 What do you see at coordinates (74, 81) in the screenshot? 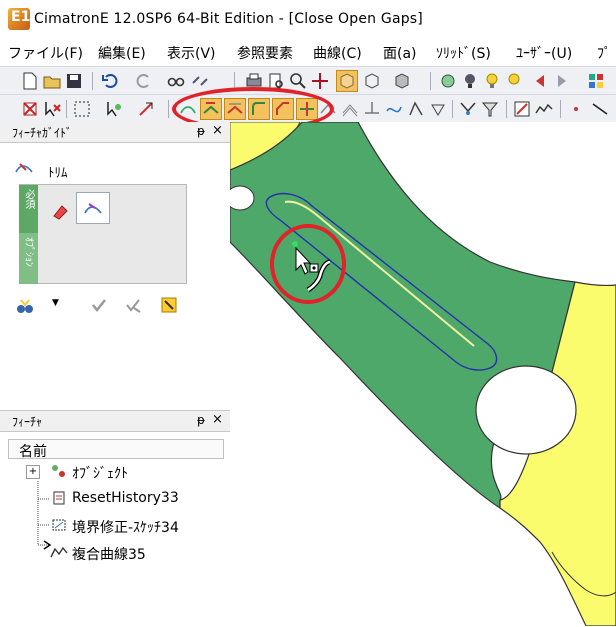
I see `save-icon` at bounding box center [74, 81].